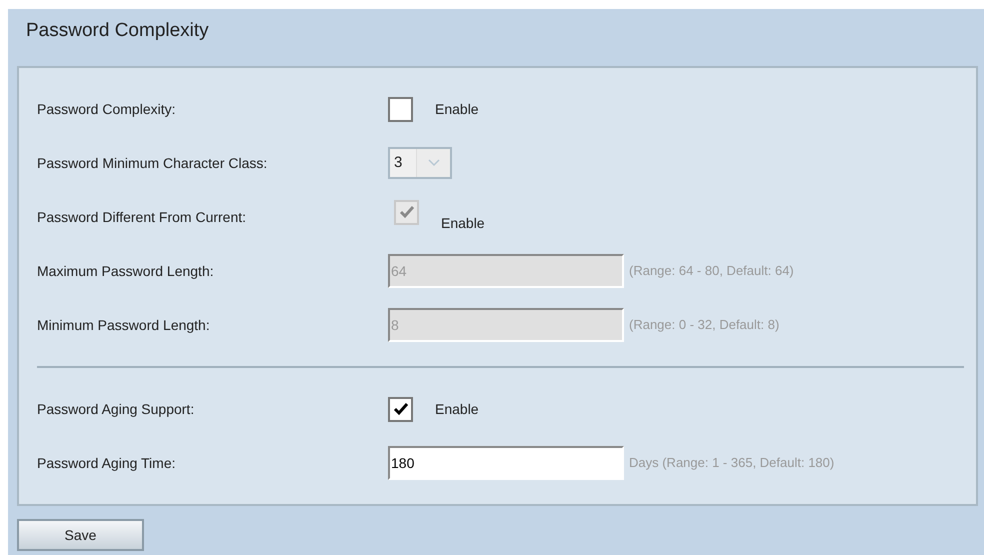  I want to click on field-label: Maximum Password Length:, so click(126, 271).